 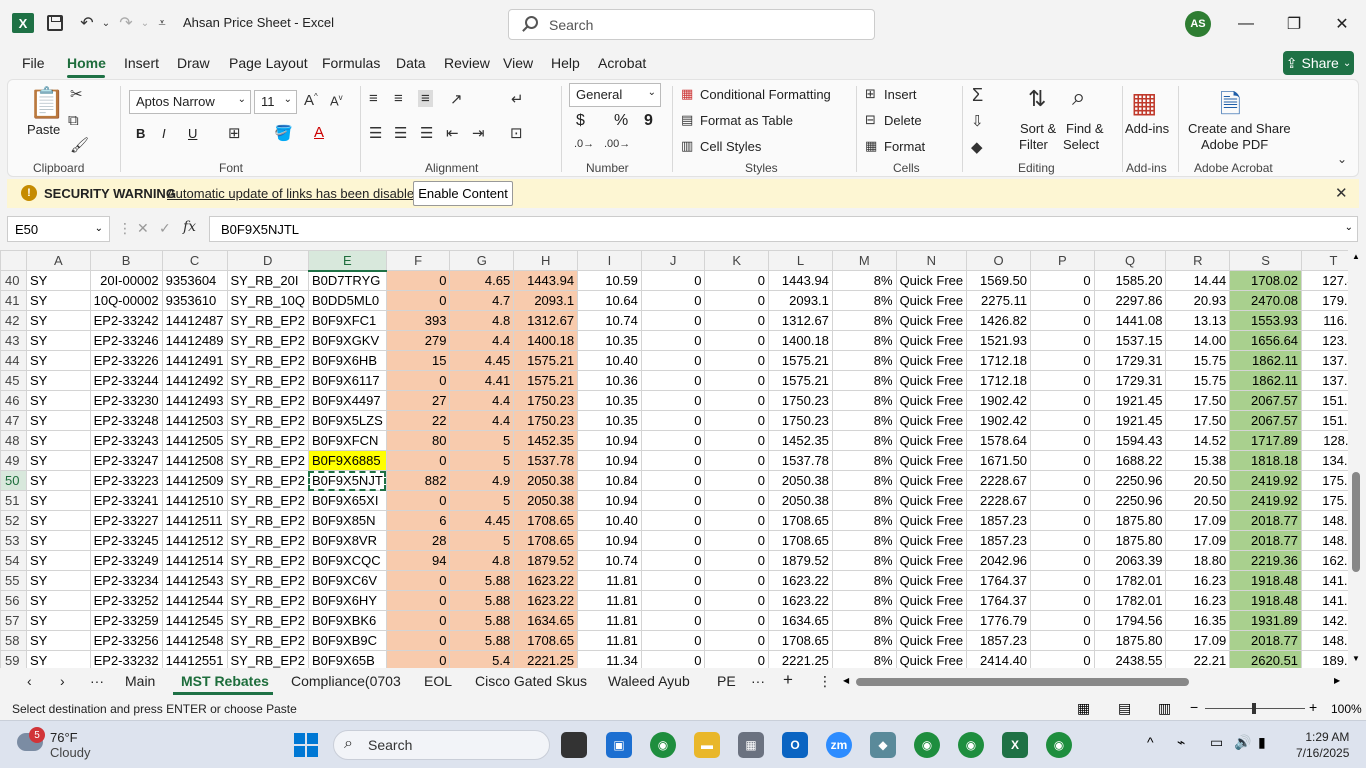 I want to click on insert-function-button: fx, so click(x=189, y=227).